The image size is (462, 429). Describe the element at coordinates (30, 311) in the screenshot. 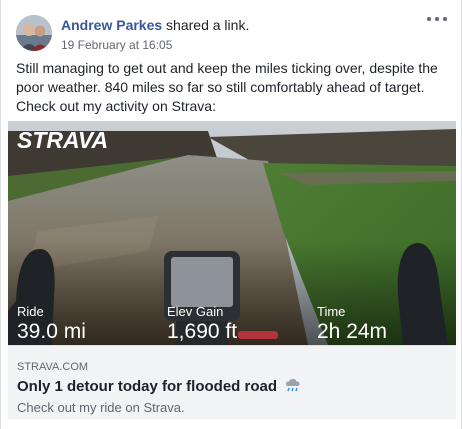

I see `stat-label: Ride` at that location.